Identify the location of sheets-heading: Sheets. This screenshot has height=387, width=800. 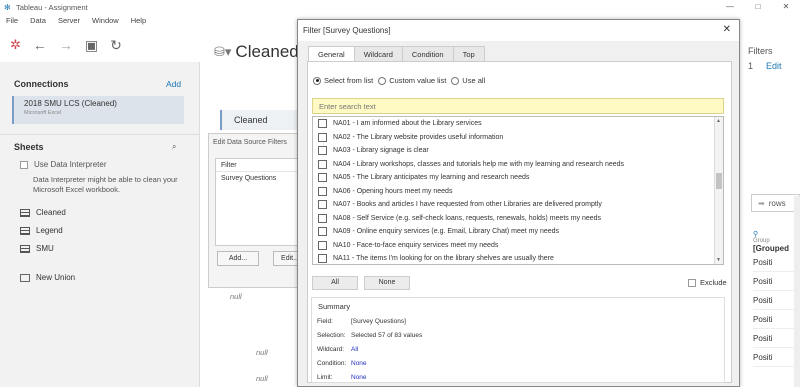
(29, 147).